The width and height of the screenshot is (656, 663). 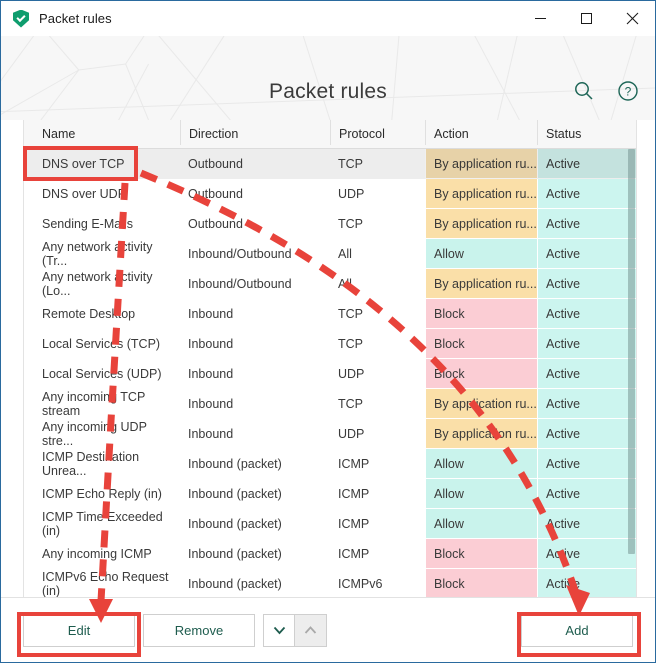 What do you see at coordinates (102, 132) in the screenshot?
I see `column-header-name: Name` at bounding box center [102, 132].